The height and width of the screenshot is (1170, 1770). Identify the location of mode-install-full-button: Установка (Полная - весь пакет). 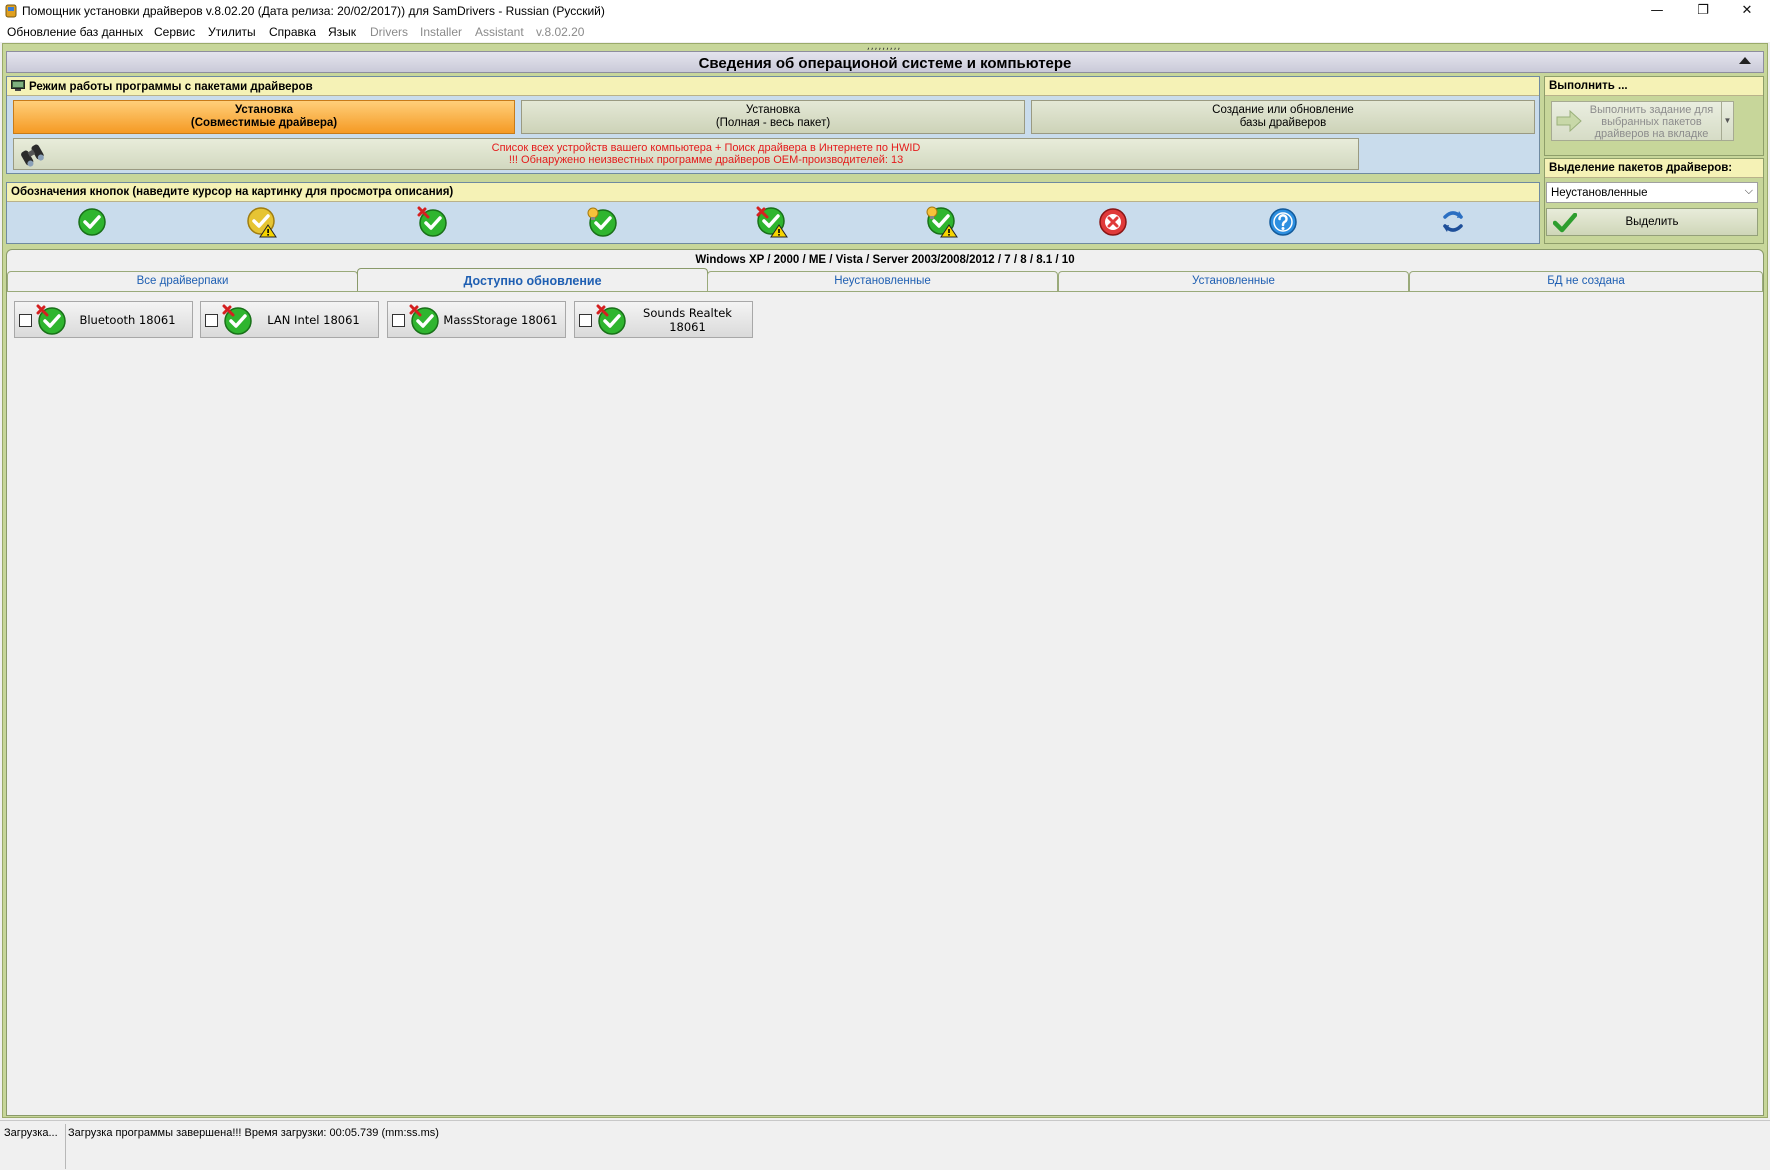
(773, 117).